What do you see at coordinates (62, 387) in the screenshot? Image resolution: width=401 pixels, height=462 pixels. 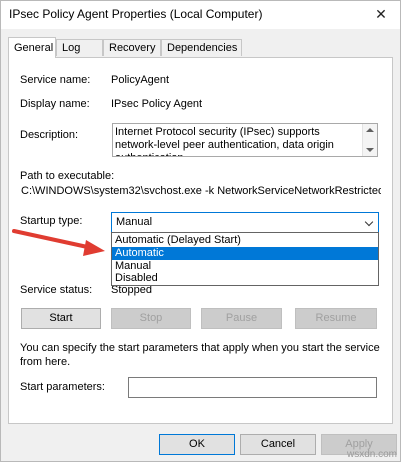 I see `start-parameters-label: Start parameters:` at bounding box center [62, 387].